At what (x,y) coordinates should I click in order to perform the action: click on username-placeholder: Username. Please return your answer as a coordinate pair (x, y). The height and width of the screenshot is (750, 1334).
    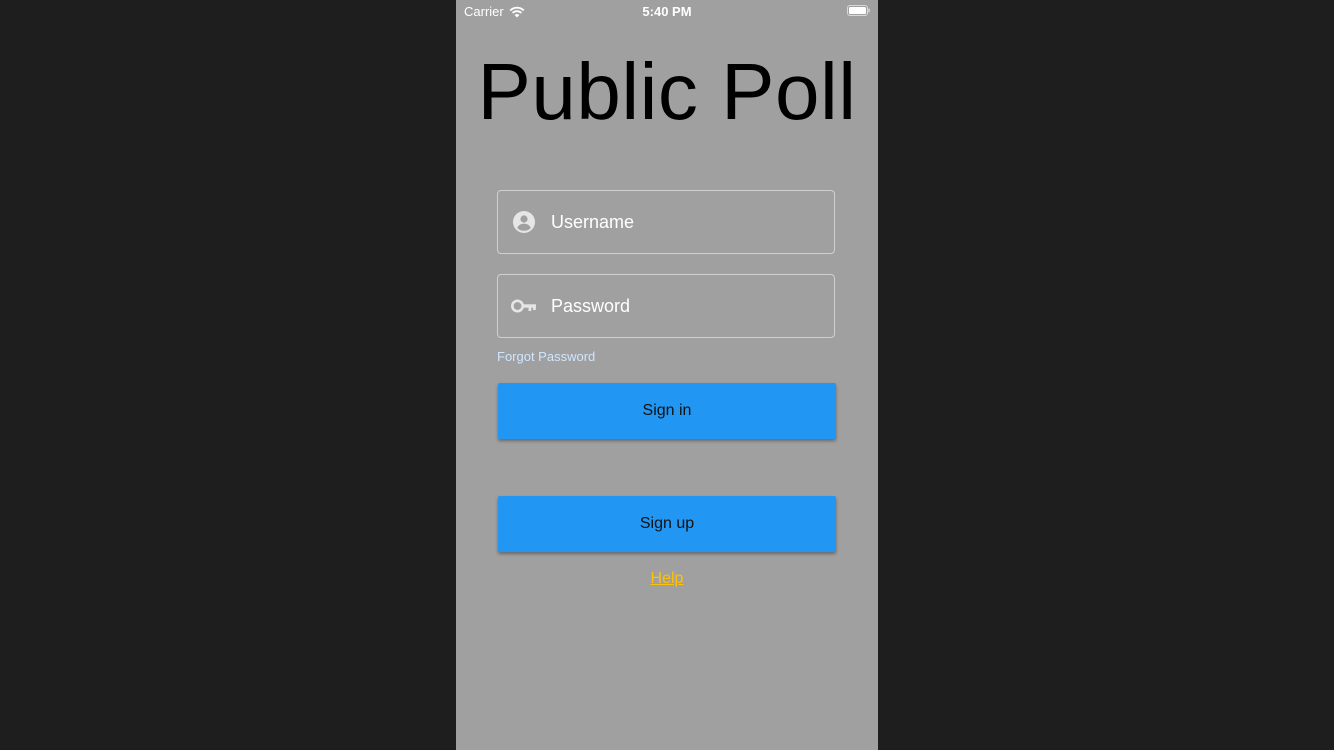
    Looking at the image, I should click on (593, 221).